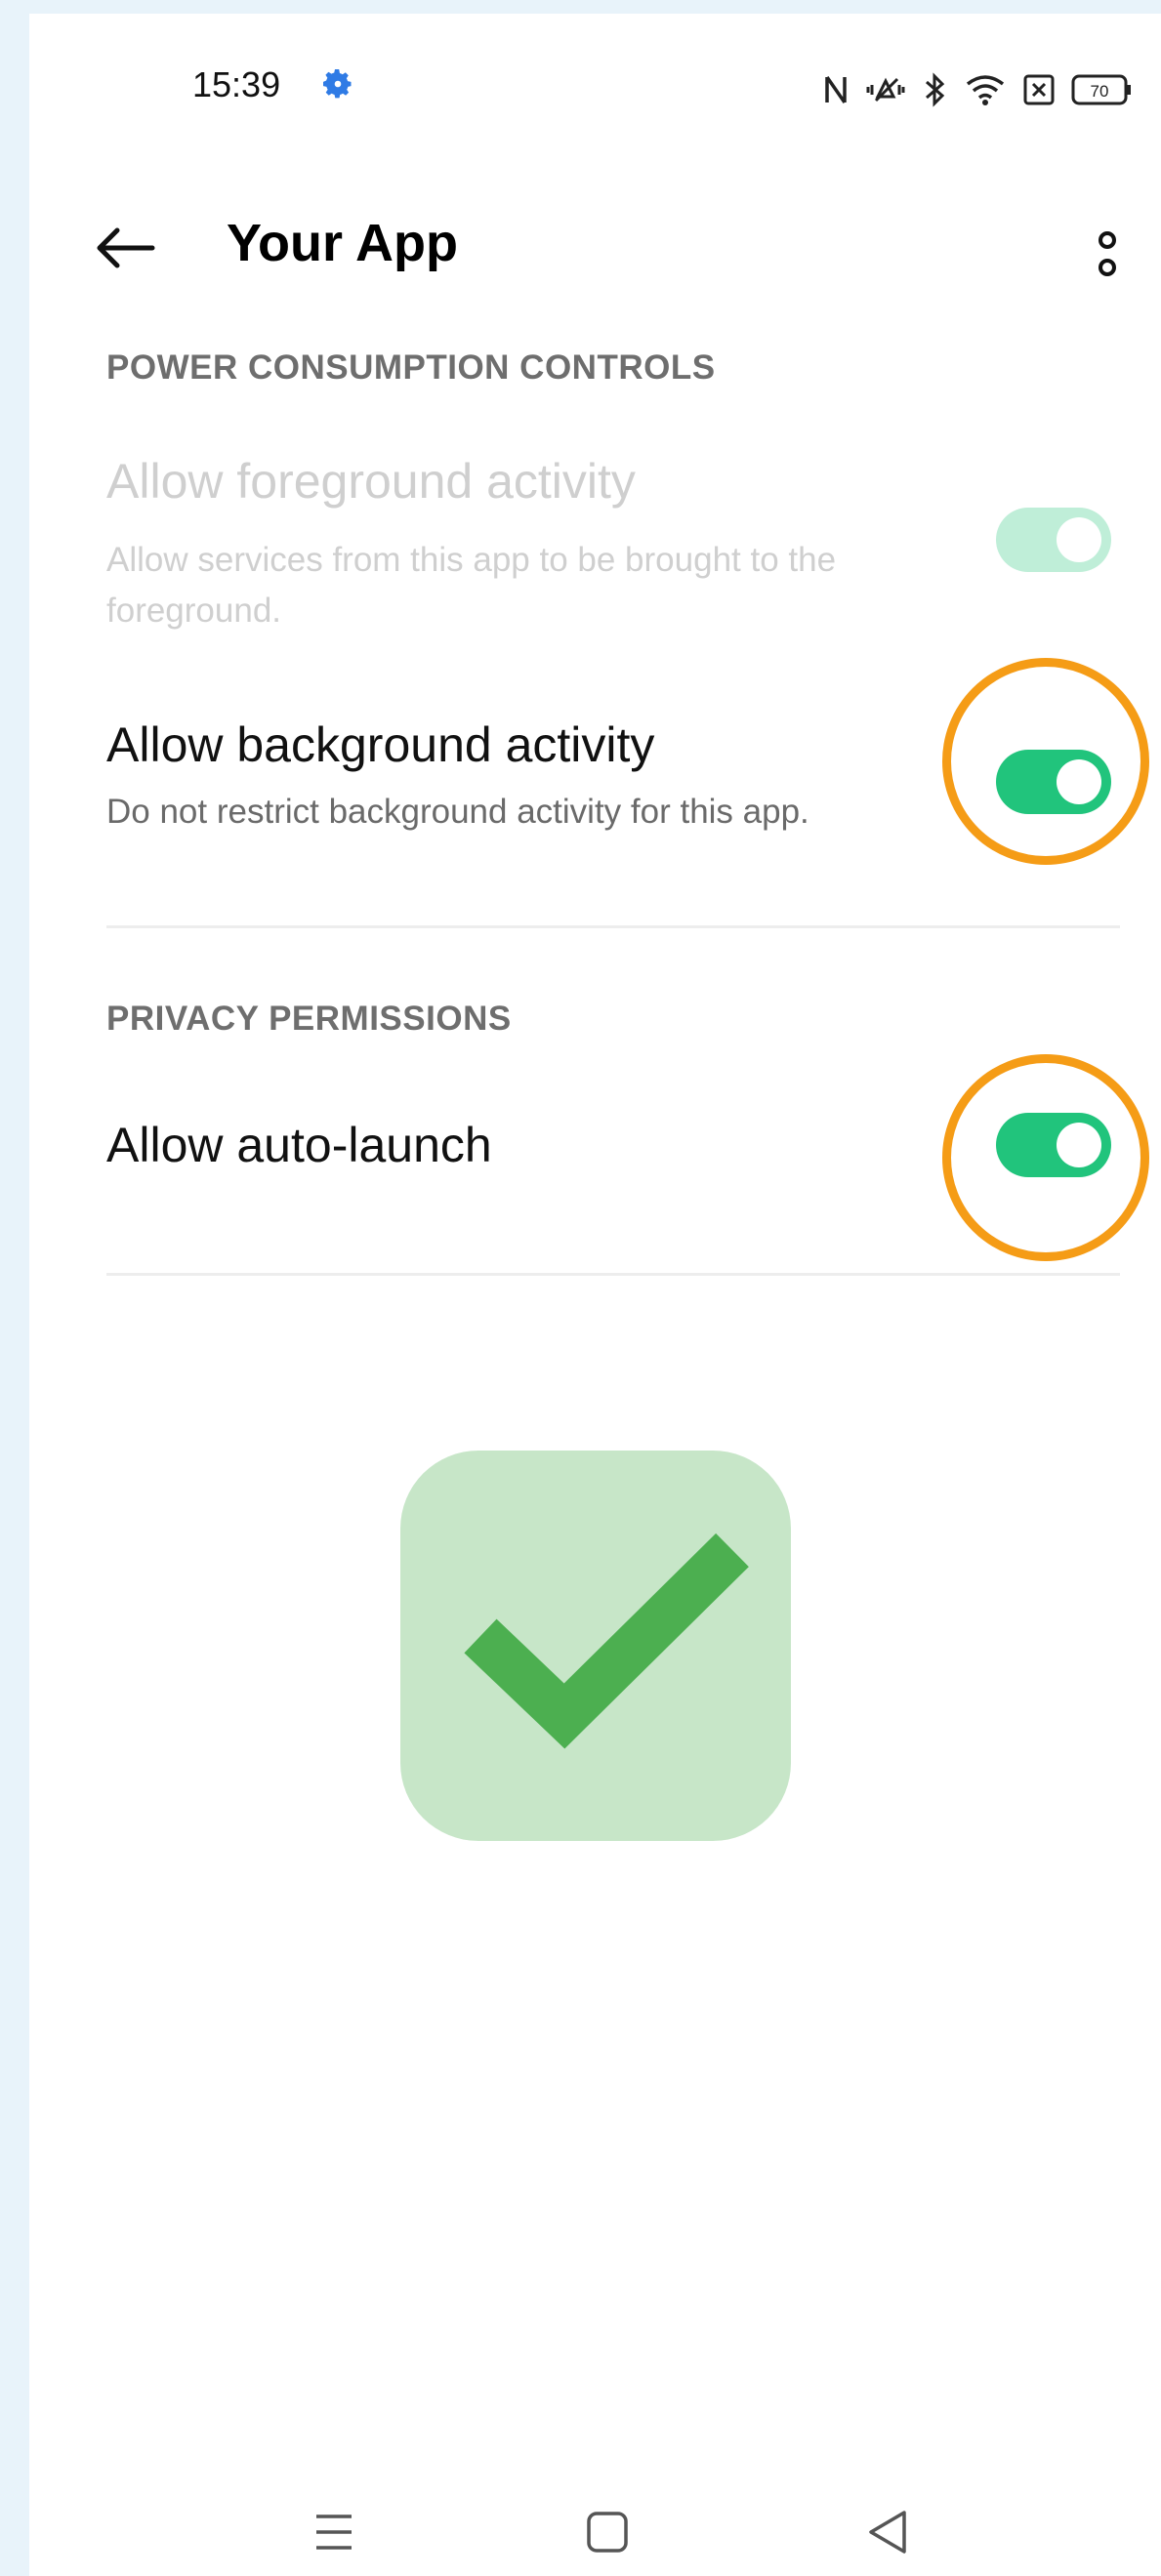 Image resolution: width=1161 pixels, height=2576 pixels. What do you see at coordinates (1079, 539) in the screenshot?
I see `toggle-knob` at bounding box center [1079, 539].